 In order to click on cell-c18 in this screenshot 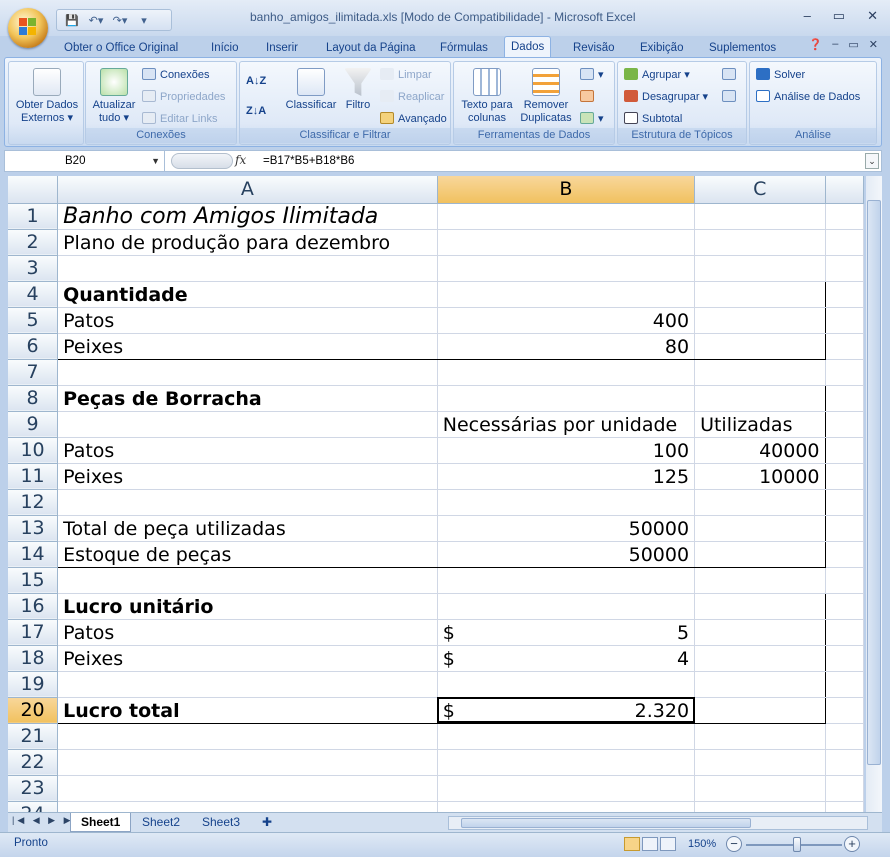, I will do `click(760, 658)`.